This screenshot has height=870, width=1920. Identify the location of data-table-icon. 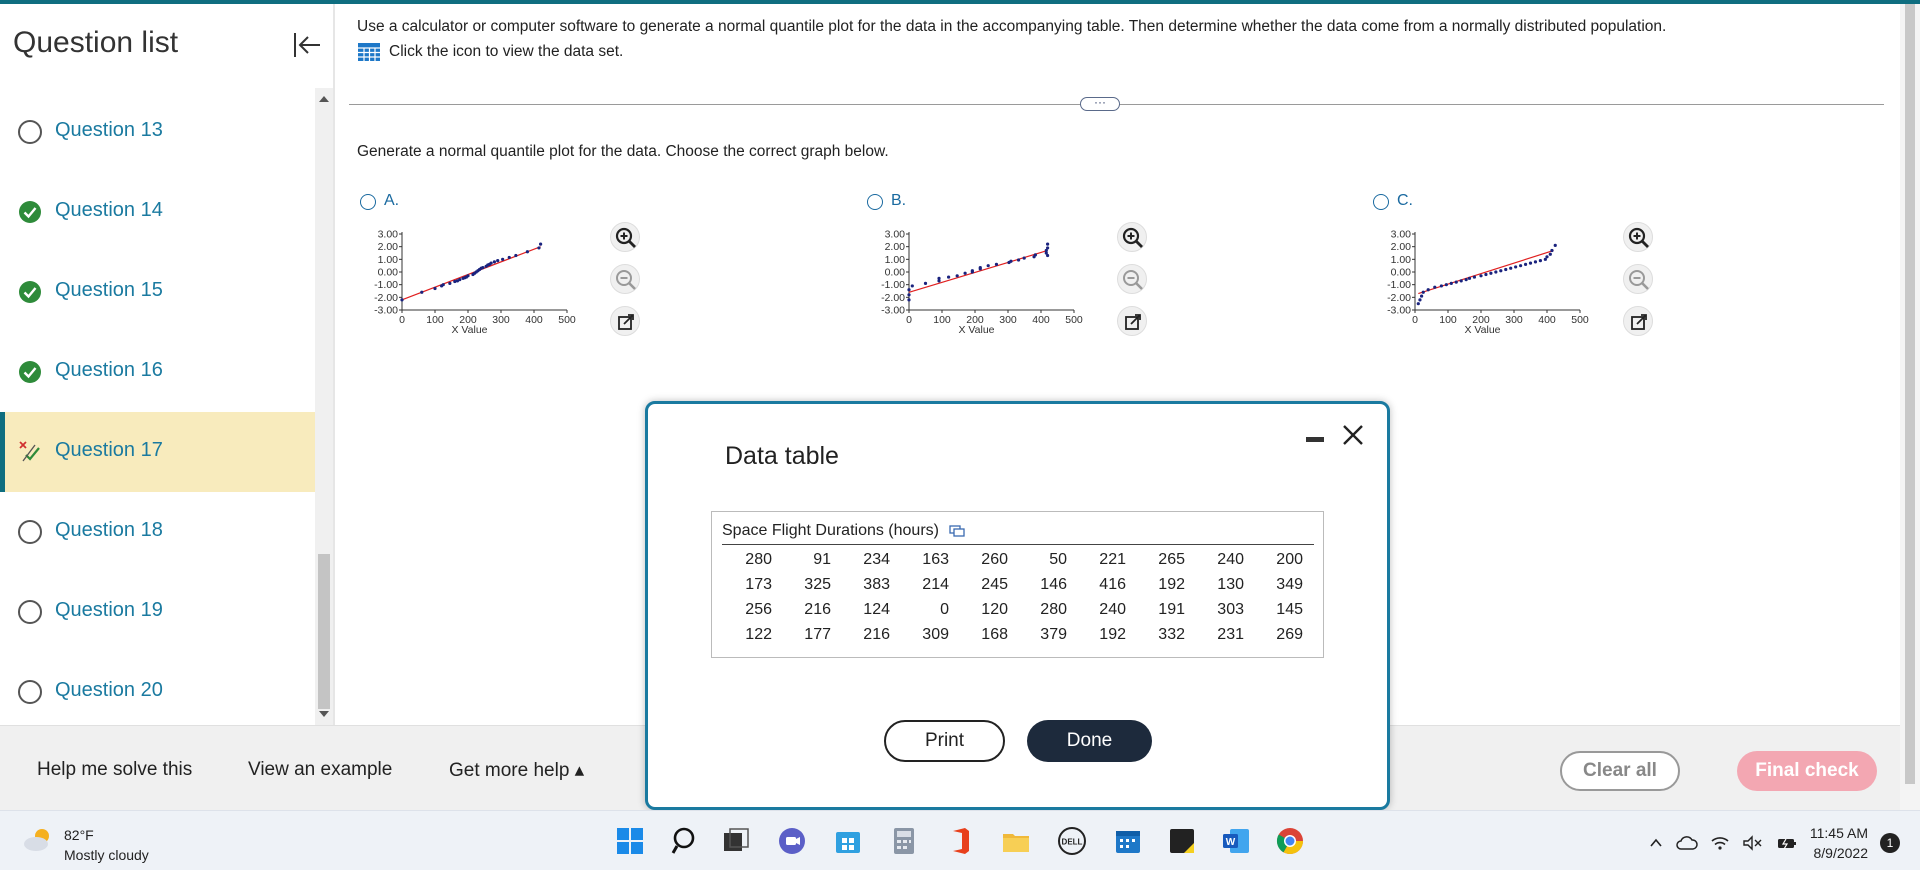
(369, 52).